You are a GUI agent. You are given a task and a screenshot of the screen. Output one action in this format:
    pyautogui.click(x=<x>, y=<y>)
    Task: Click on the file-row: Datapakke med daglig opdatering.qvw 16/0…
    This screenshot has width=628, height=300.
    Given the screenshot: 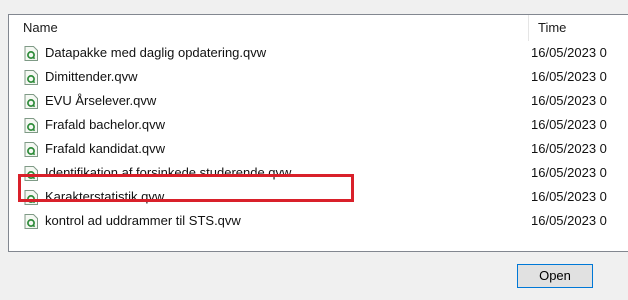 What is the action you would take?
    pyautogui.click(x=318, y=53)
    